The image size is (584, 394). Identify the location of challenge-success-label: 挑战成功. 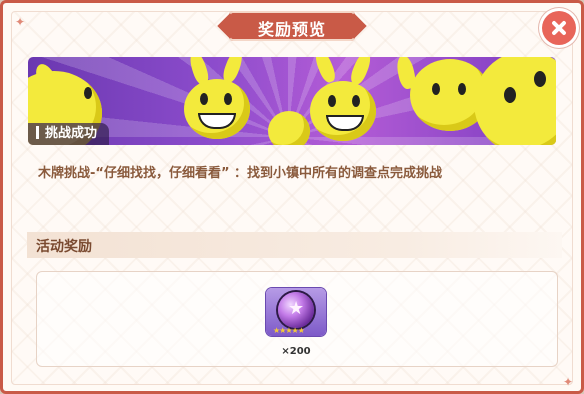
(71, 133).